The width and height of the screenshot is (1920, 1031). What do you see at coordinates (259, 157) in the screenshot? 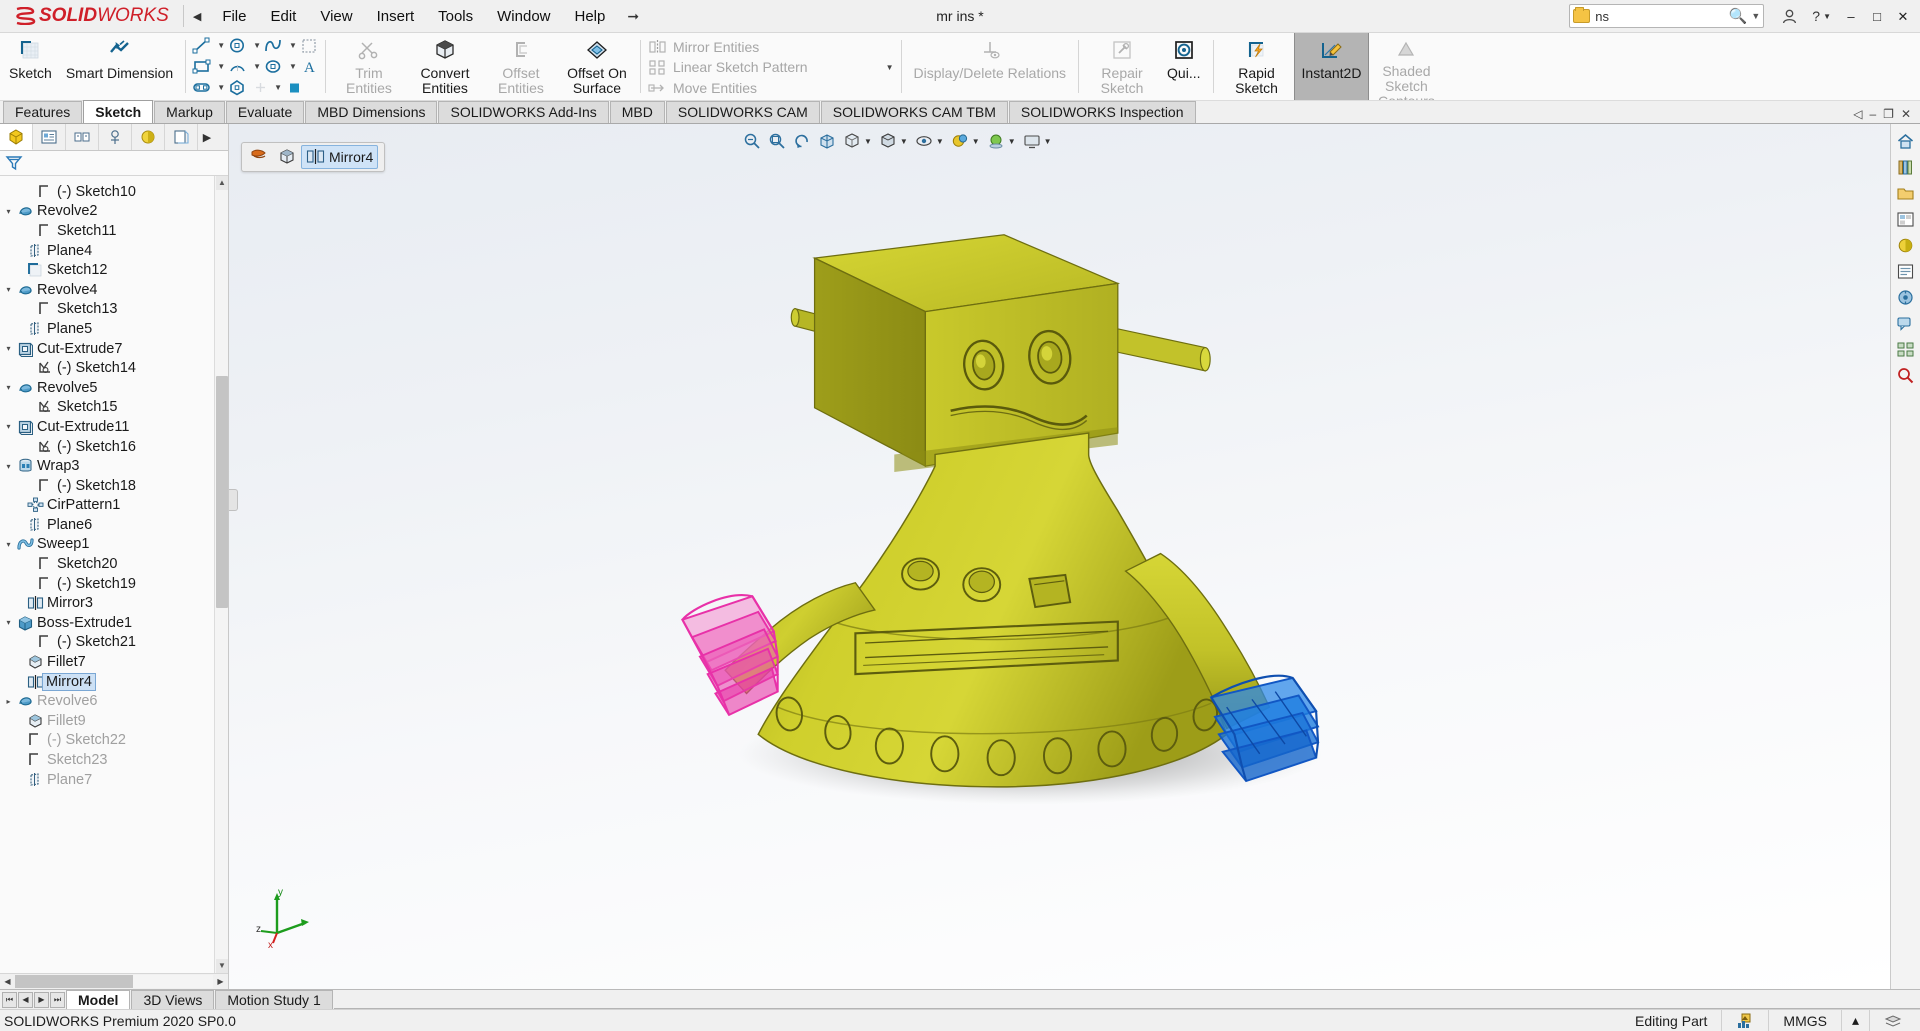
I see `breadcrumb-filter-icon` at bounding box center [259, 157].